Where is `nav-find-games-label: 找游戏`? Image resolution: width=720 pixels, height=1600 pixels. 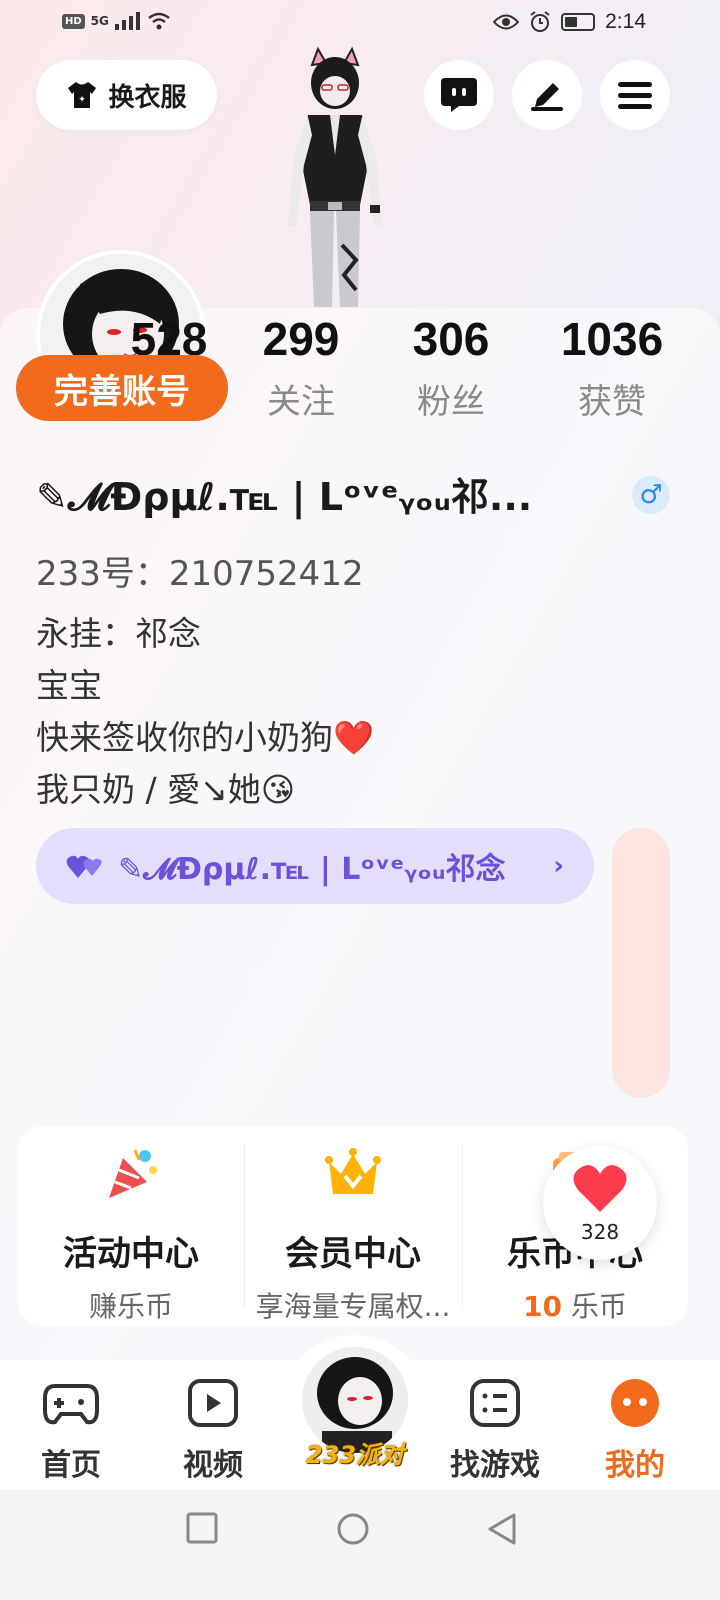 nav-find-games-label: 找游戏 is located at coordinates (495, 1465).